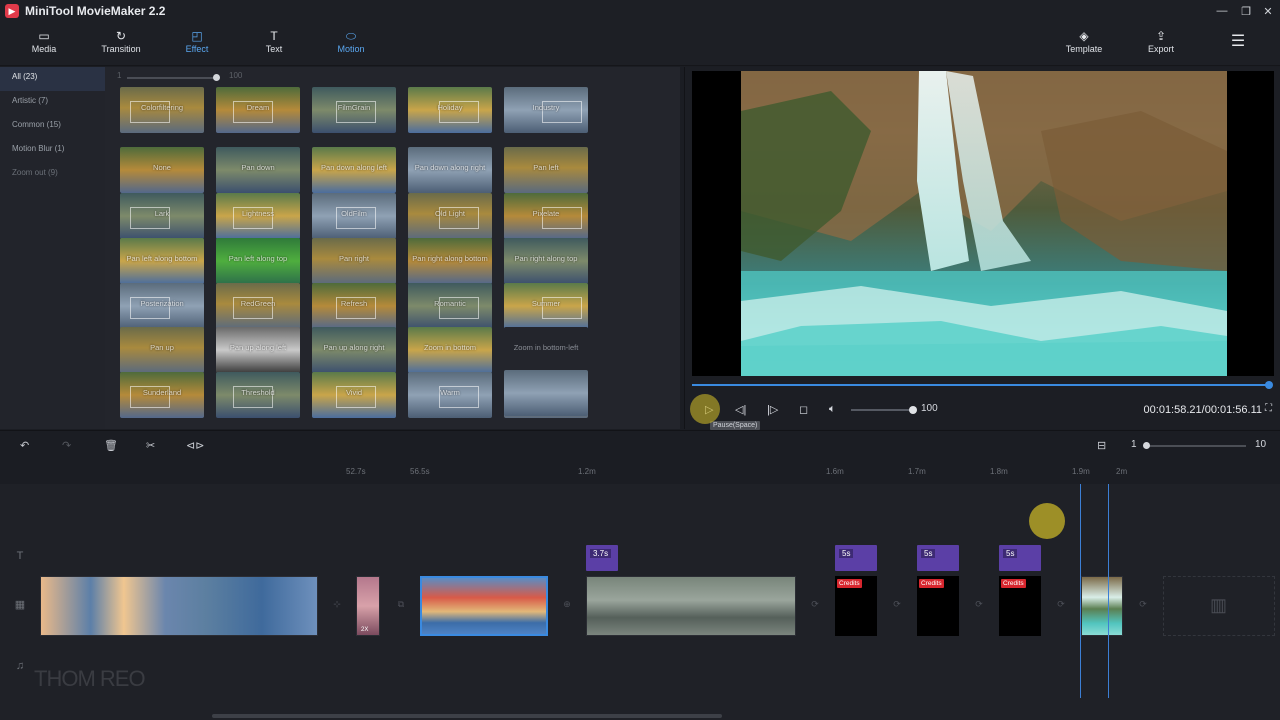 The width and height of the screenshot is (1280, 720). I want to click on time-ruler: 52.7s 56.5s 1.2m 1.6m 1.7m 1.8m 1.9m 2m, so click(640, 472).